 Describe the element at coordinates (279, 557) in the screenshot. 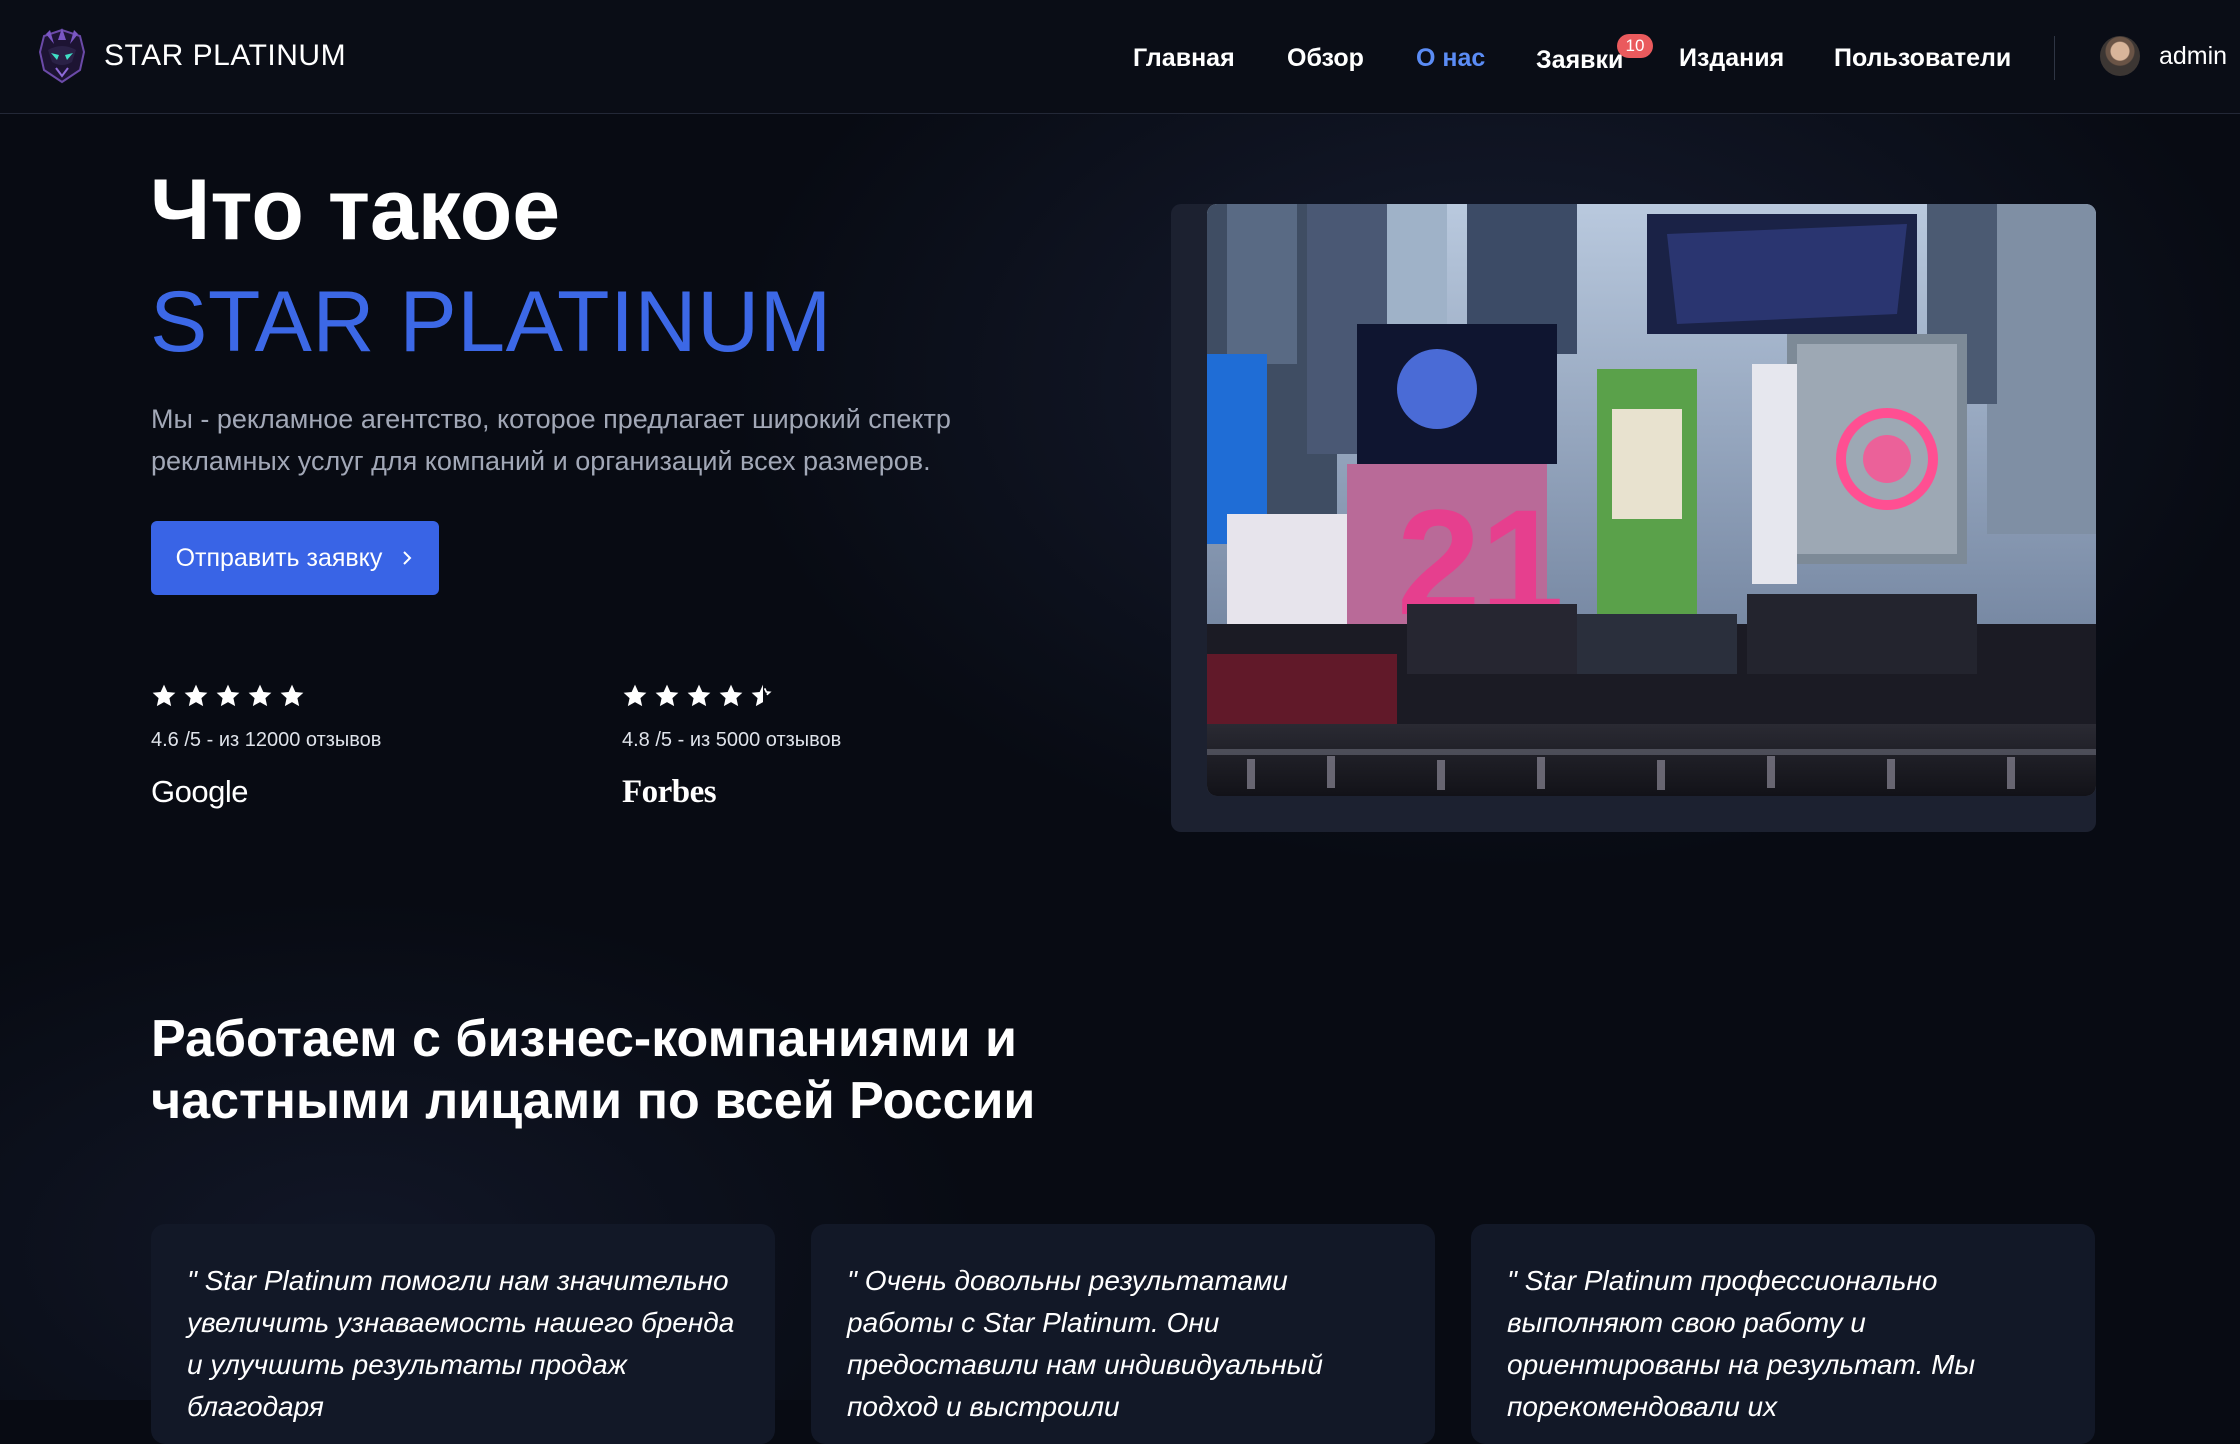

I see `send-request-label: Отправить заявку` at that location.